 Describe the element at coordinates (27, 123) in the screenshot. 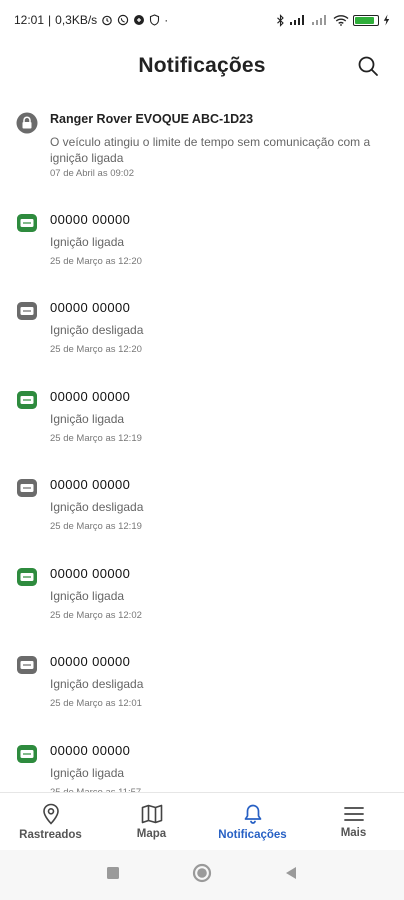

I see `lock-icon` at that location.